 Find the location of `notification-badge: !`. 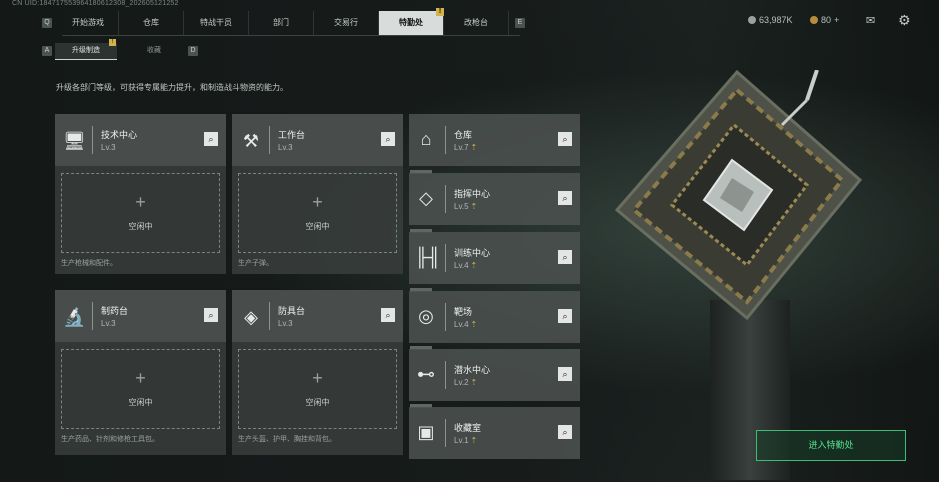

notification-badge: ! is located at coordinates (112, 42).